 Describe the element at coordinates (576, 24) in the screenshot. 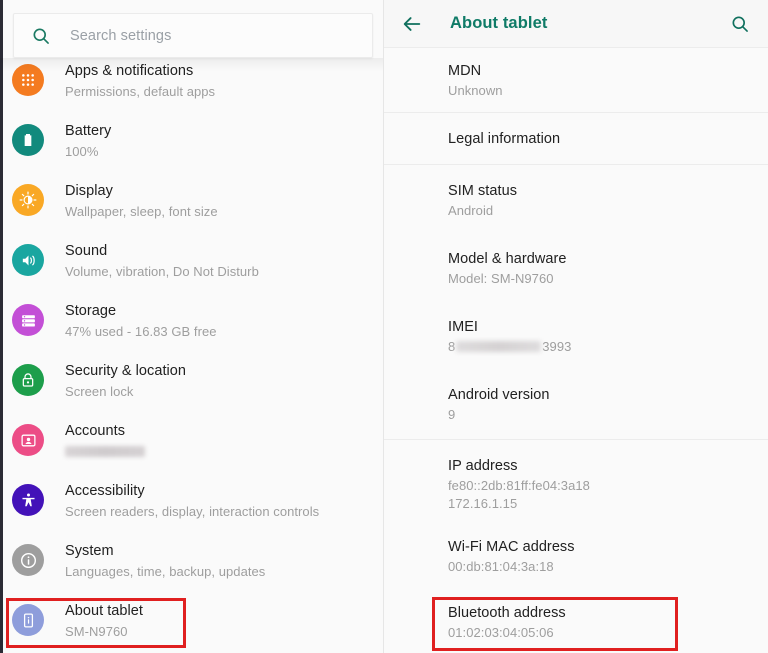

I see `about-tablet-app-bar: About tablet` at that location.